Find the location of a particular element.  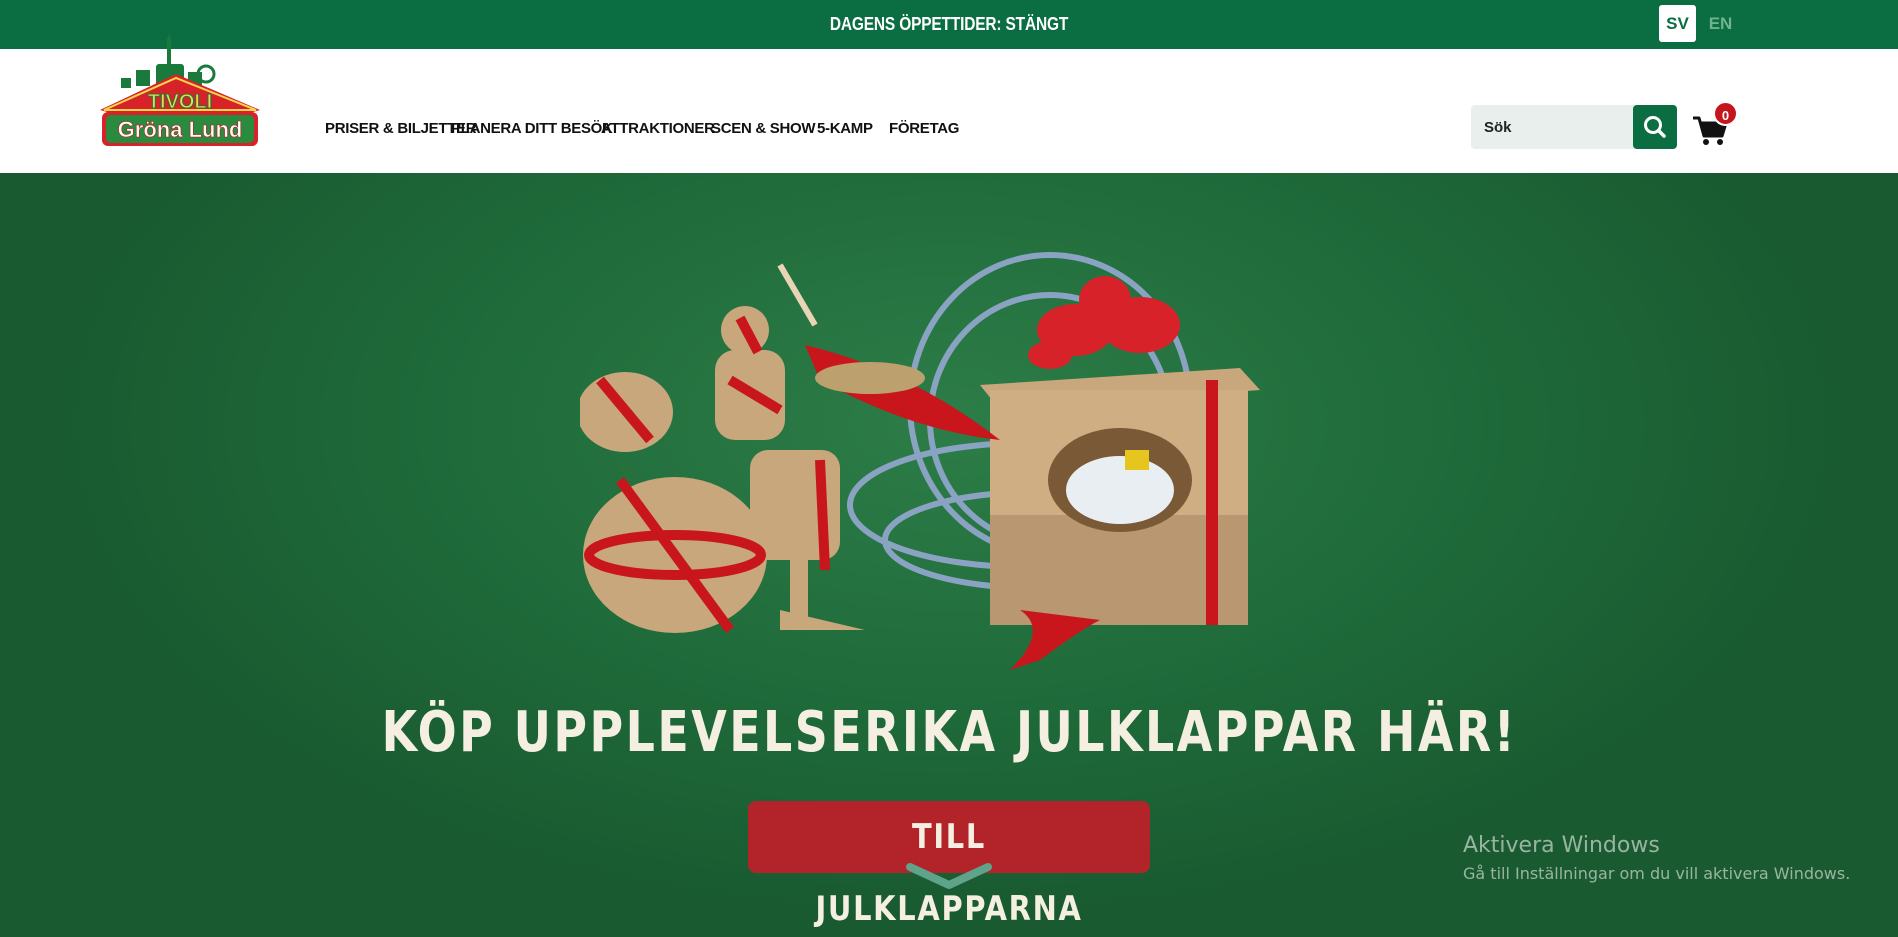

search-button is located at coordinates (1655, 127).